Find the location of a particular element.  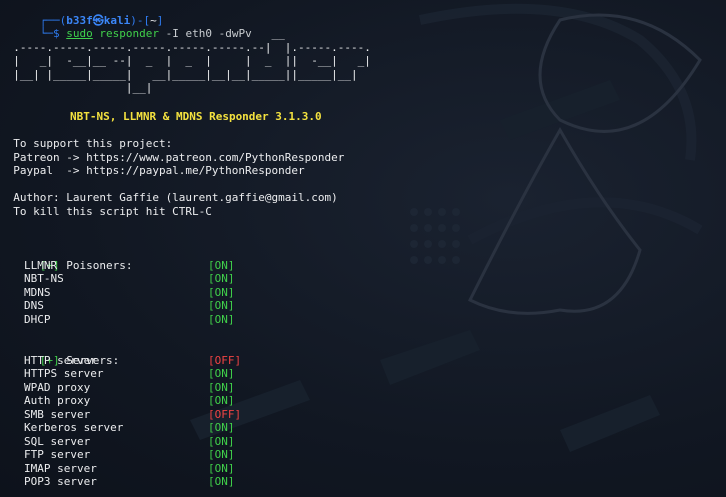

banner-art-line: __ is located at coordinates (142, 33).